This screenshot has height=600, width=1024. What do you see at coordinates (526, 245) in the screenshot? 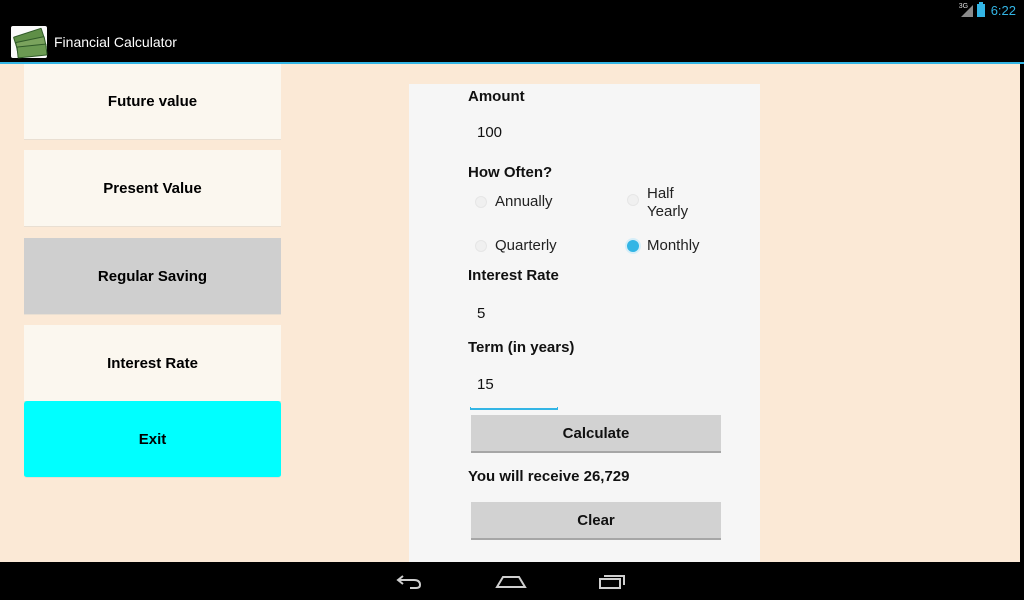
I see `radio-label: Quarterly` at bounding box center [526, 245].